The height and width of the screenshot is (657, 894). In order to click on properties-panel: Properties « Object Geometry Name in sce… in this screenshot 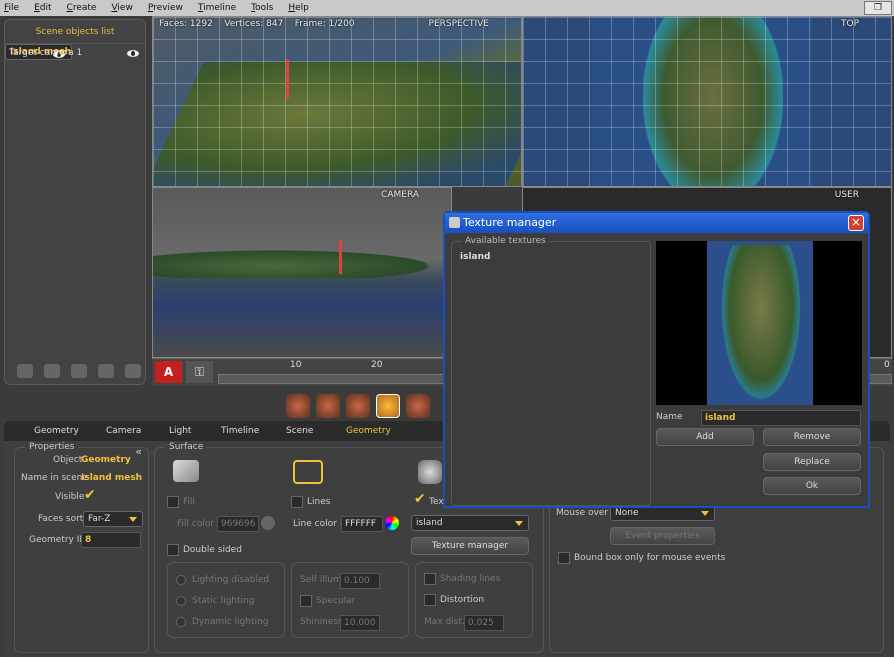, I will do `click(81, 547)`.